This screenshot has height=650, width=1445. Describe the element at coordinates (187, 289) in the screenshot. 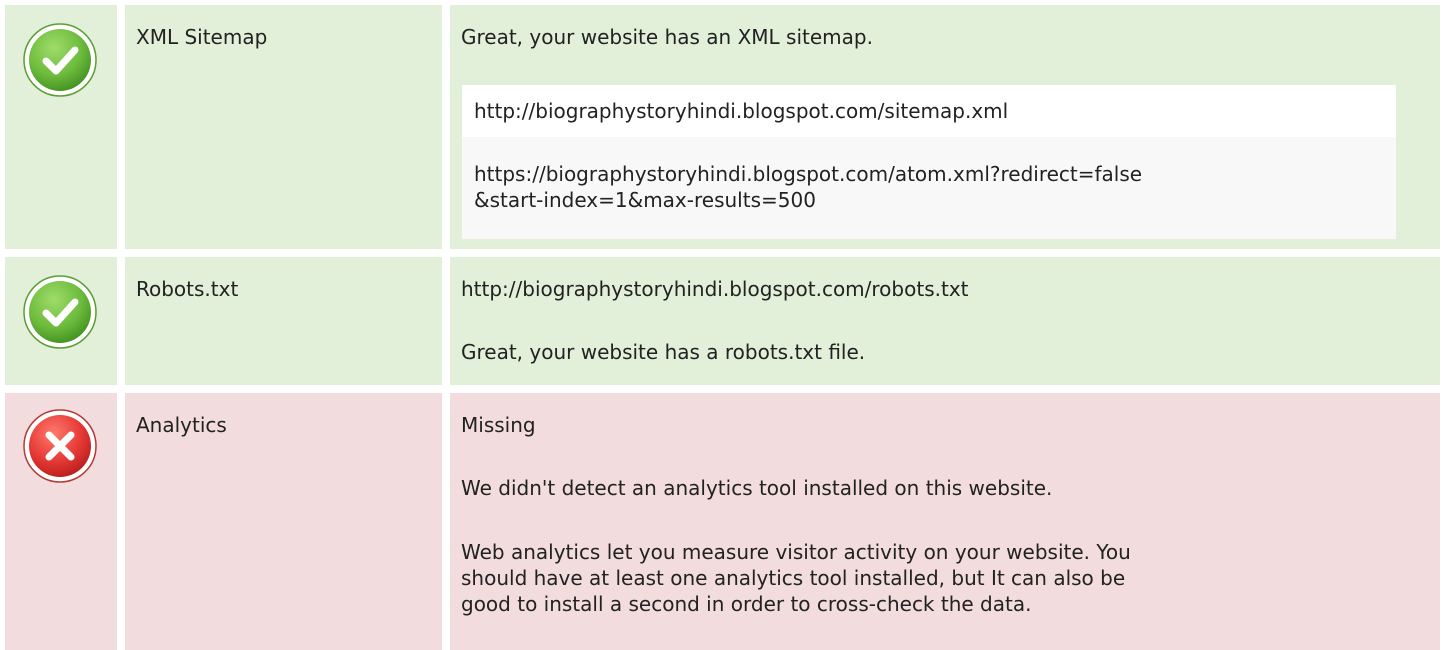

I see `check-name: Robots.txt` at that location.